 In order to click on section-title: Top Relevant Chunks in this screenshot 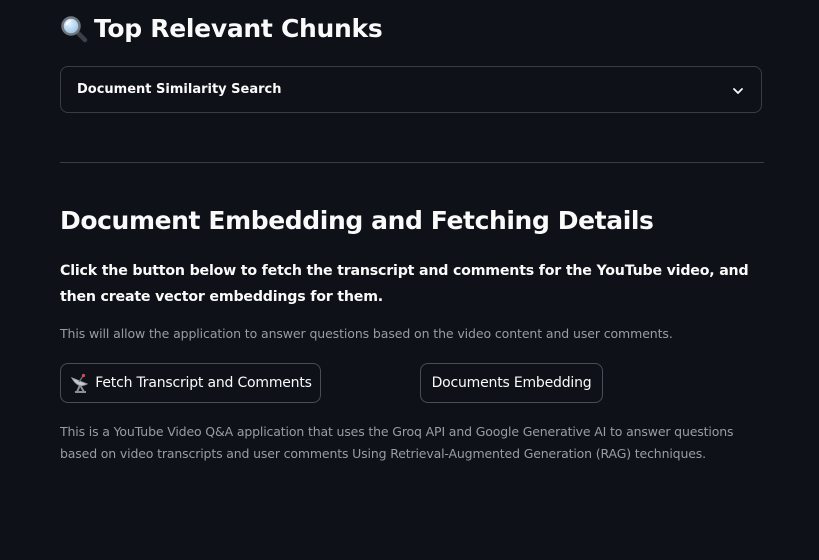, I will do `click(221, 28)`.